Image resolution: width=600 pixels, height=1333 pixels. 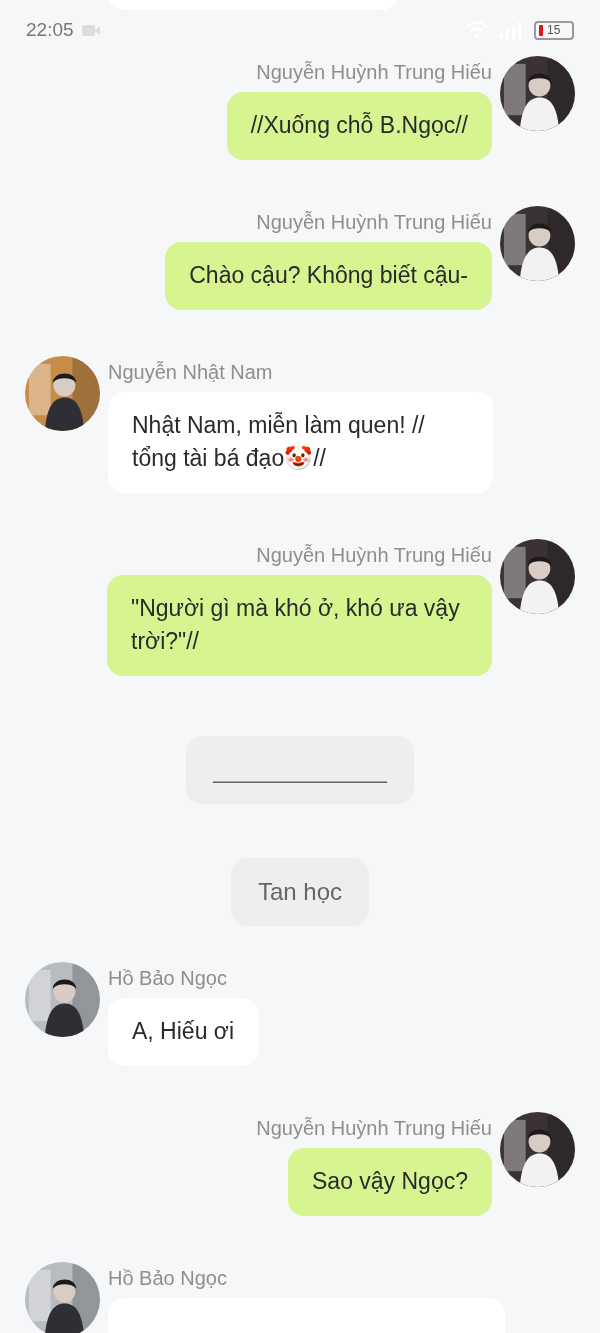 What do you see at coordinates (90, 30) in the screenshot?
I see `camera-icon` at bounding box center [90, 30].